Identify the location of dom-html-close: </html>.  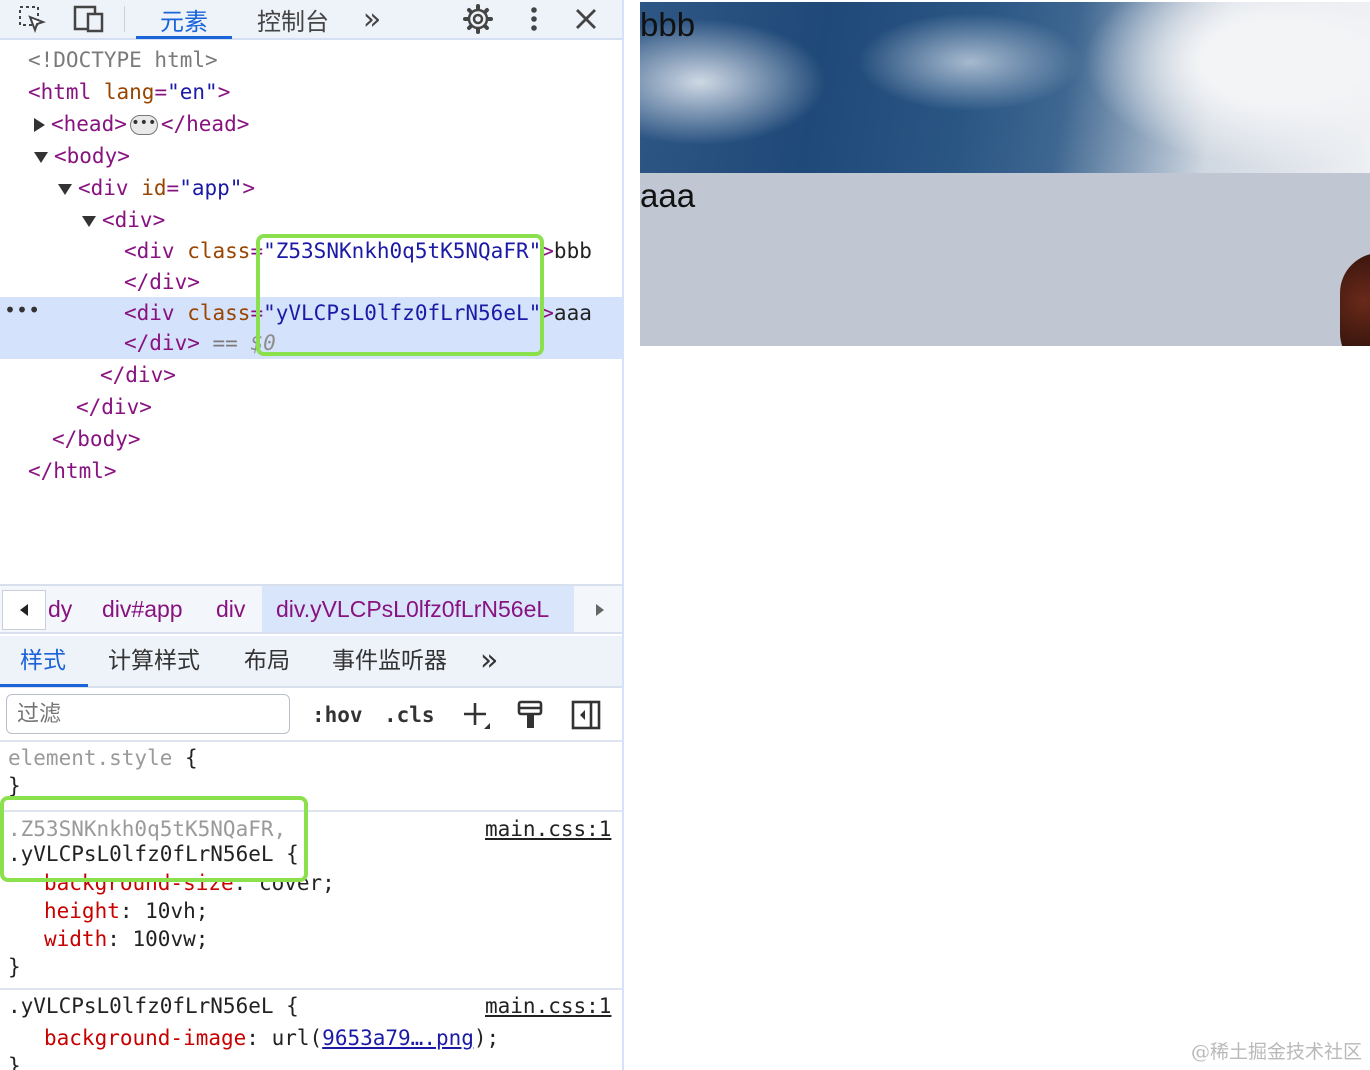
(72, 471).